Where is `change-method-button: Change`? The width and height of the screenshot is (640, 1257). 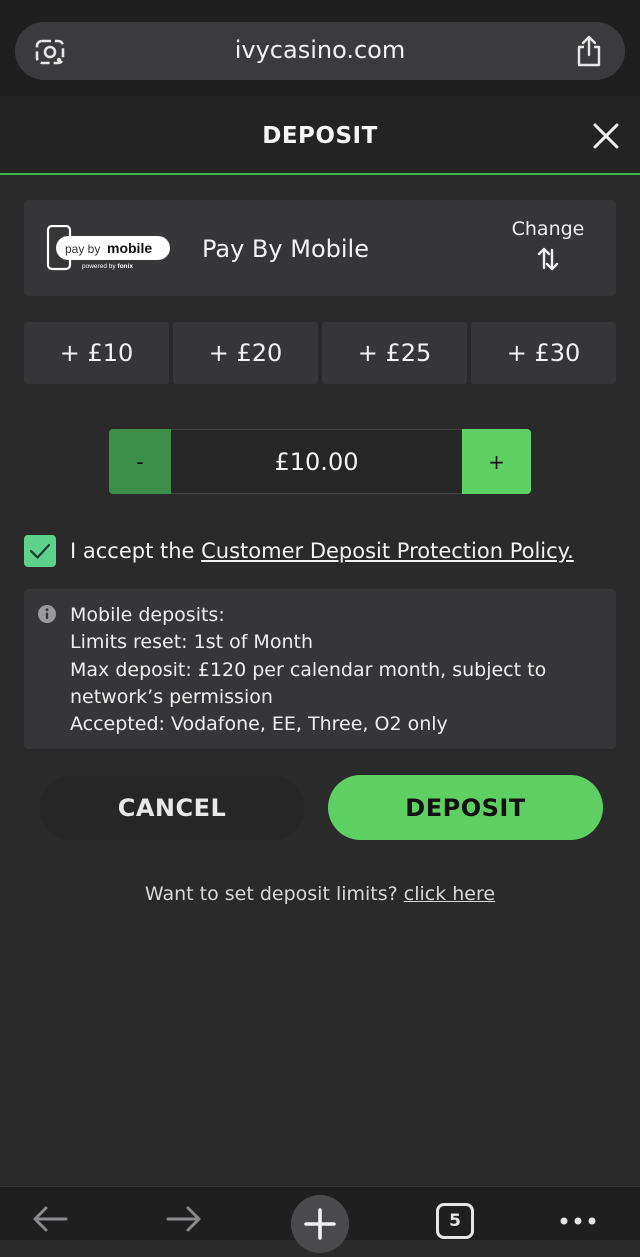
change-method-button: Change is located at coordinates (548, 250).